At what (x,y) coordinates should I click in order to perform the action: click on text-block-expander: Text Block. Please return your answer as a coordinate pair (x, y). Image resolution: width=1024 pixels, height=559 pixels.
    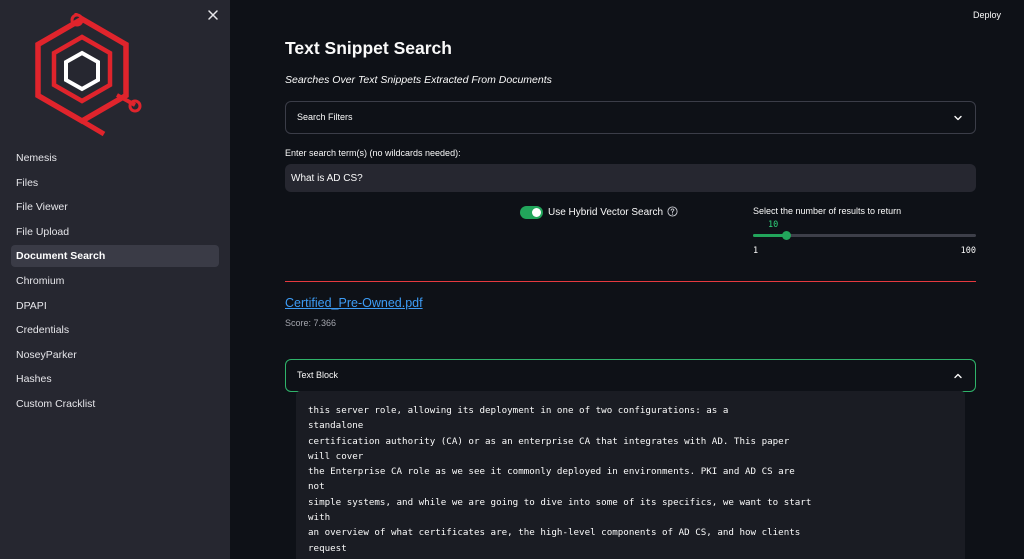
    Looking at the image, I should click on (630, 375).